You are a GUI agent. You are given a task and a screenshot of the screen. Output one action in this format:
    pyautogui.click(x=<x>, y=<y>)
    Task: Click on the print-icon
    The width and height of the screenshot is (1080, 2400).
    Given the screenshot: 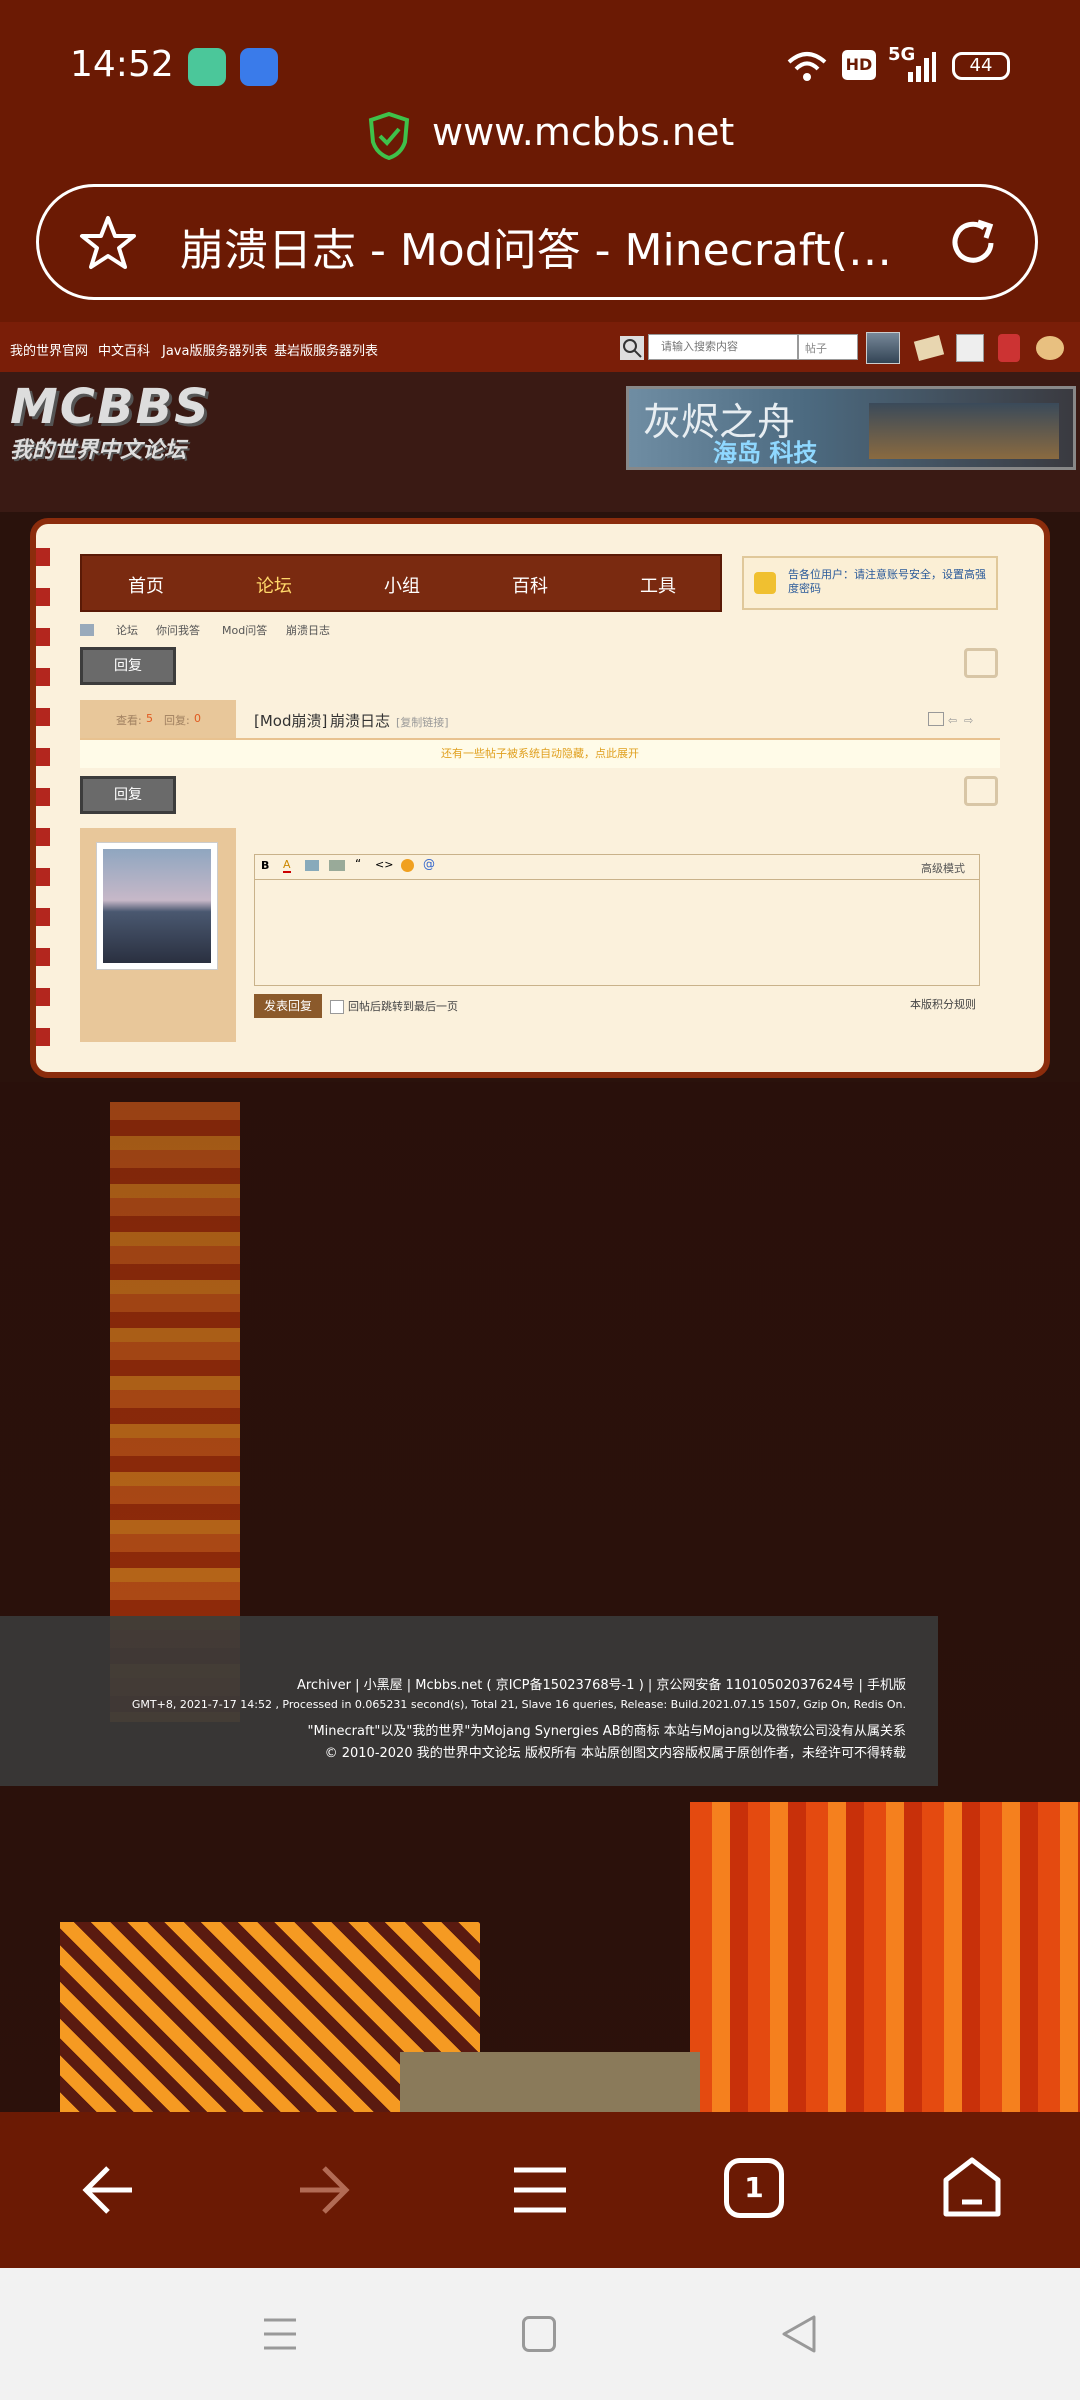 What is the action you would take?
    pyautogui.click(x=936, y=719)
    